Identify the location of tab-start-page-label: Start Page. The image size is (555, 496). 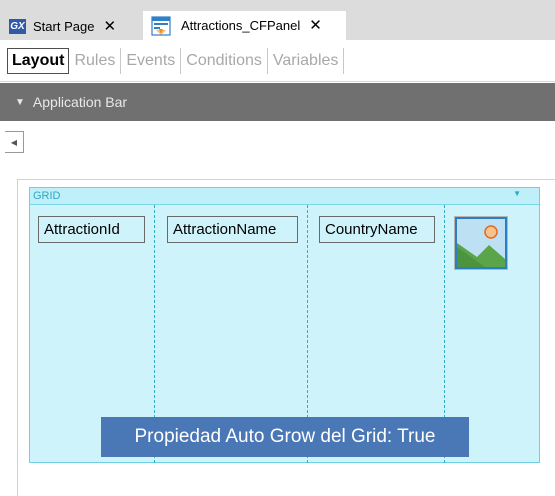
(64, 26).